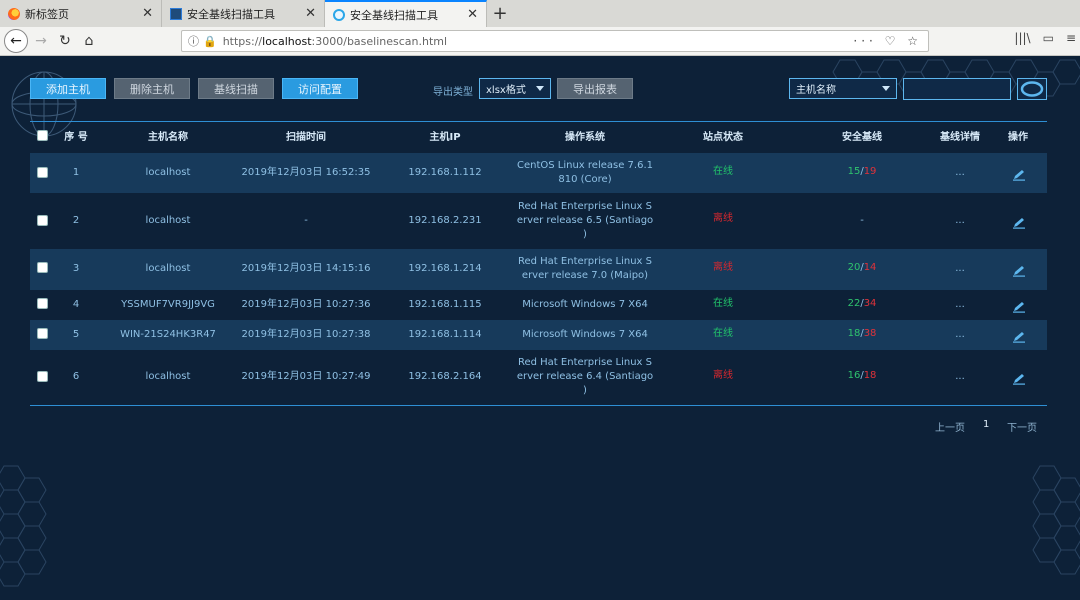 This screenshot has width=1080, height=600. Describe the element at coordinates (193, 41) in the screenshot. I see `info-icon: ⓘ` at that location.